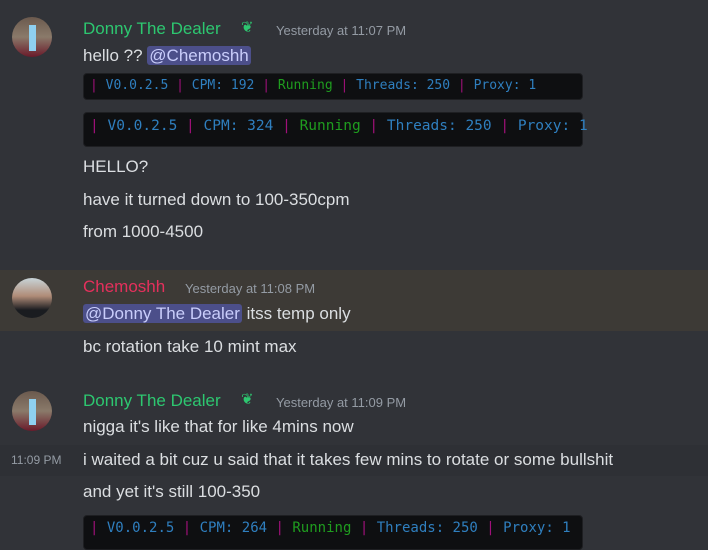 The width and height of the screenshot is (708, 550). I want to click on message-text: itss temp only, so click(296, 313).